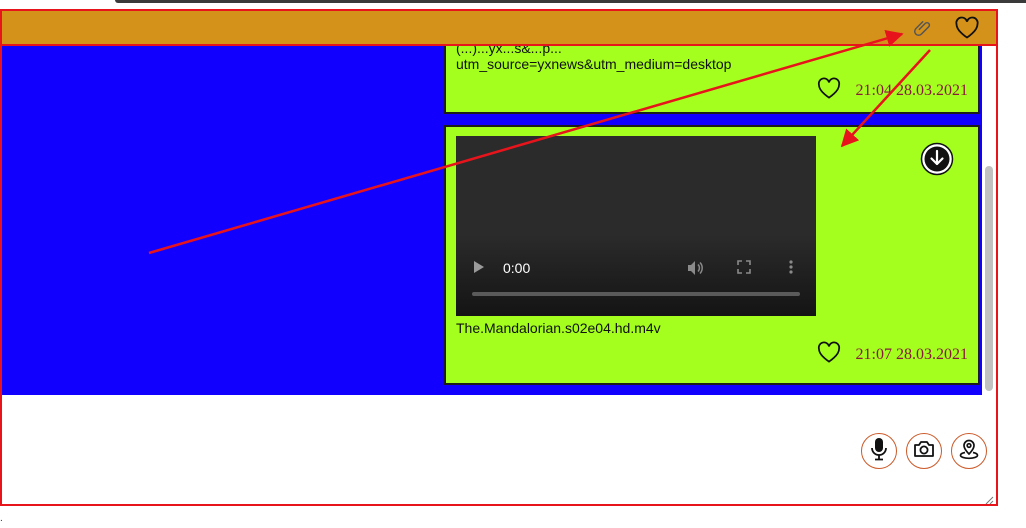 Image resolution: width=1026 pixels, height=528 pixels. I want to click on message-link-text: utm_source=yxnews&utm_medium=desktop, so click(593, 64).